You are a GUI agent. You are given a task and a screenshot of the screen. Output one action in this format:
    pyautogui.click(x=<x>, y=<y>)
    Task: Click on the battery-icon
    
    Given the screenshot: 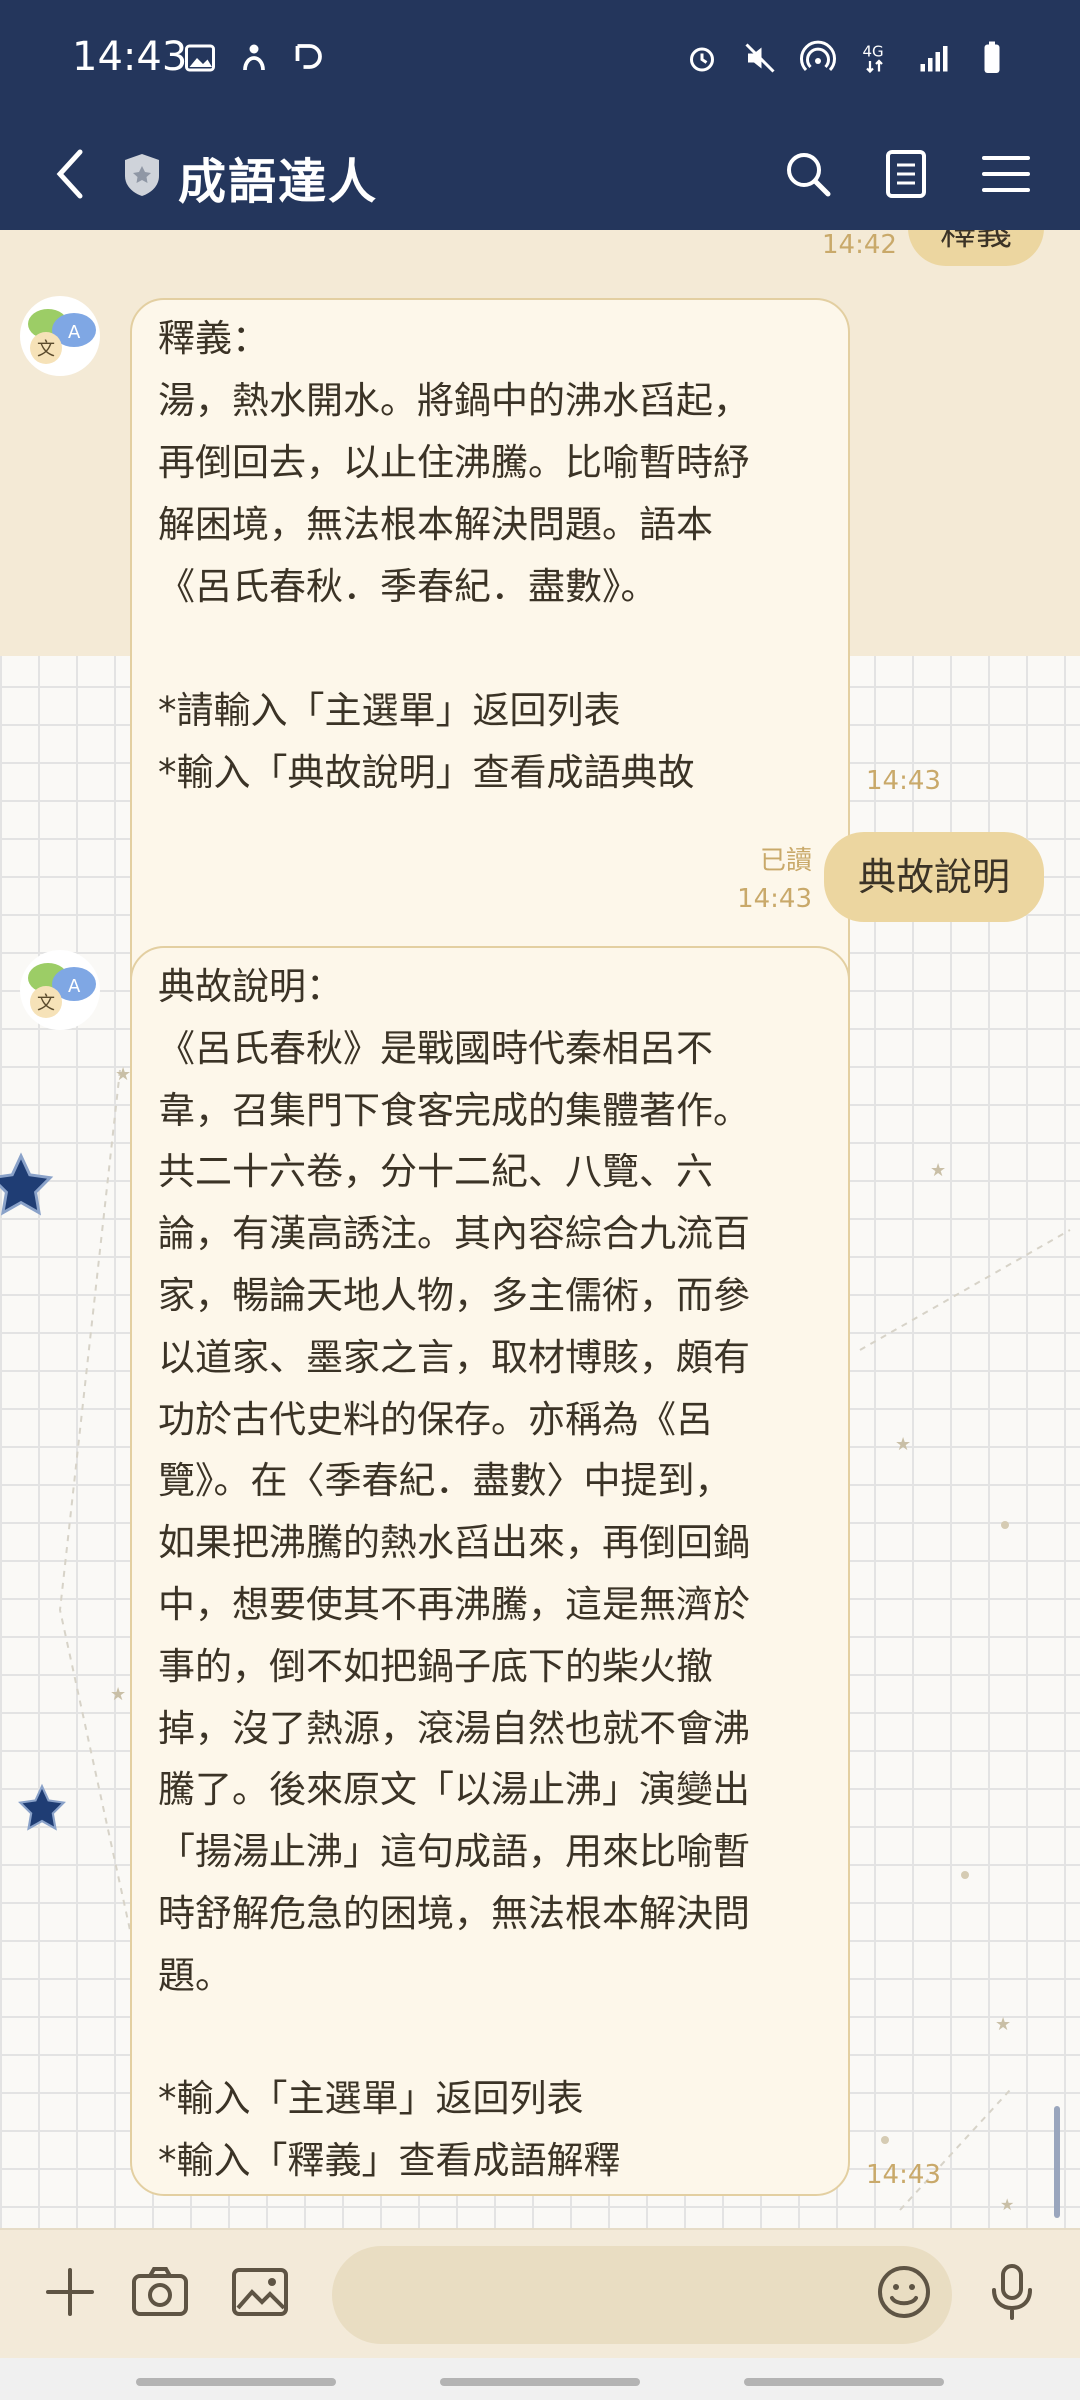 What is the action you would take?
    pyautogui.click(x=992, y=57)
    